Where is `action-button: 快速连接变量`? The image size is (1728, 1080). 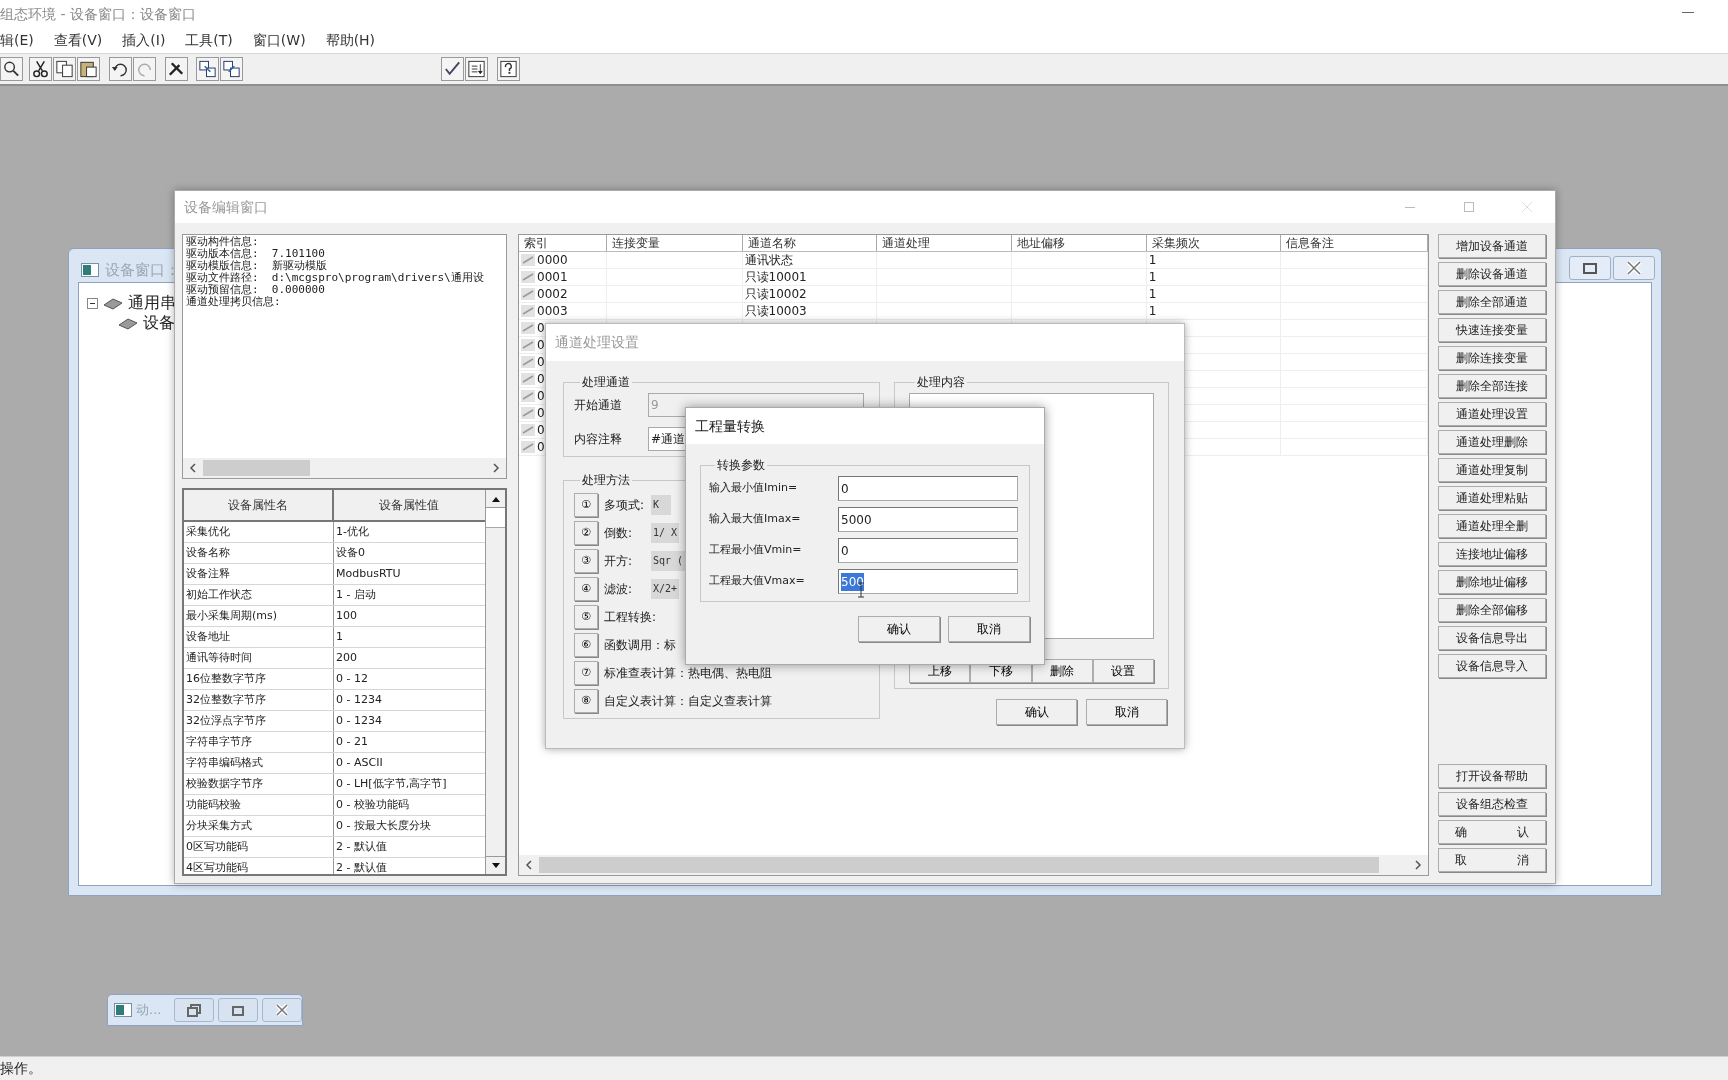 action-button: 快速连接变量 is located at coordinates (1492, 330).